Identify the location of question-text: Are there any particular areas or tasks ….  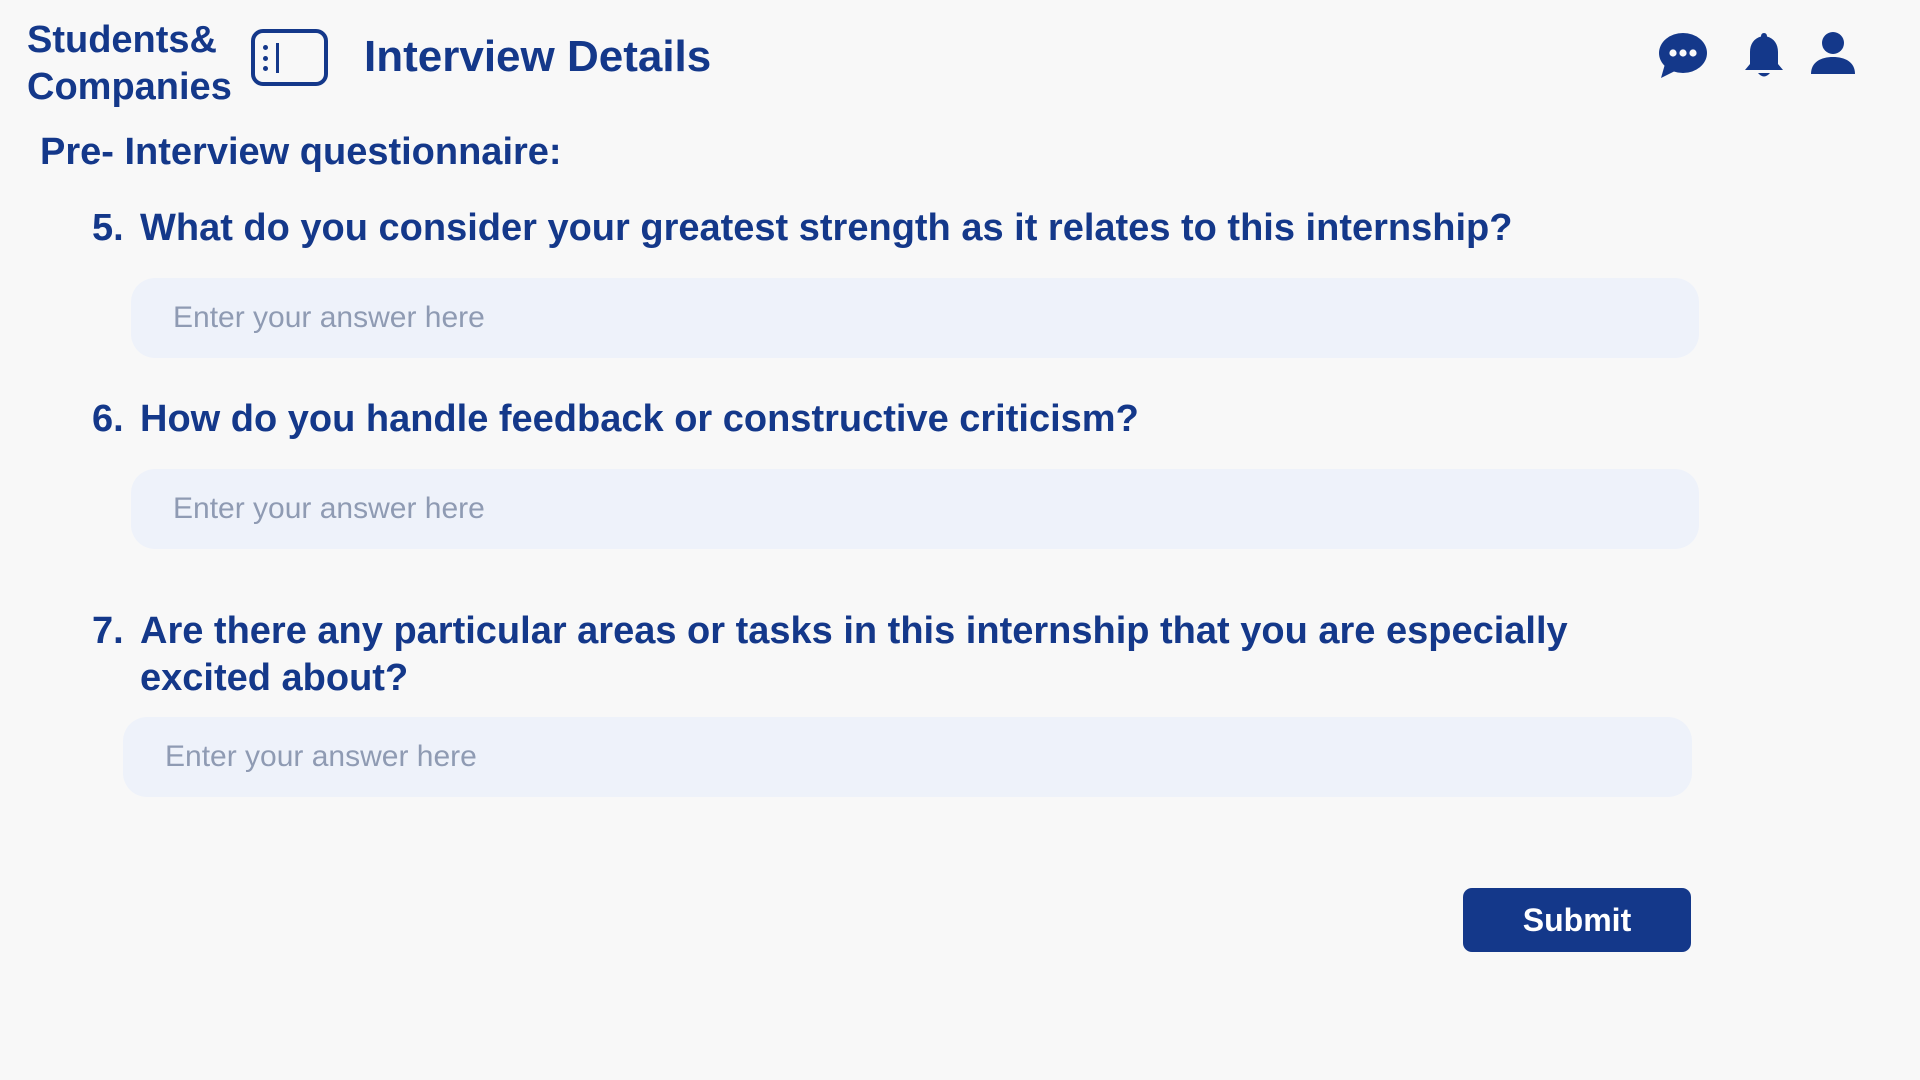
(854, 654).